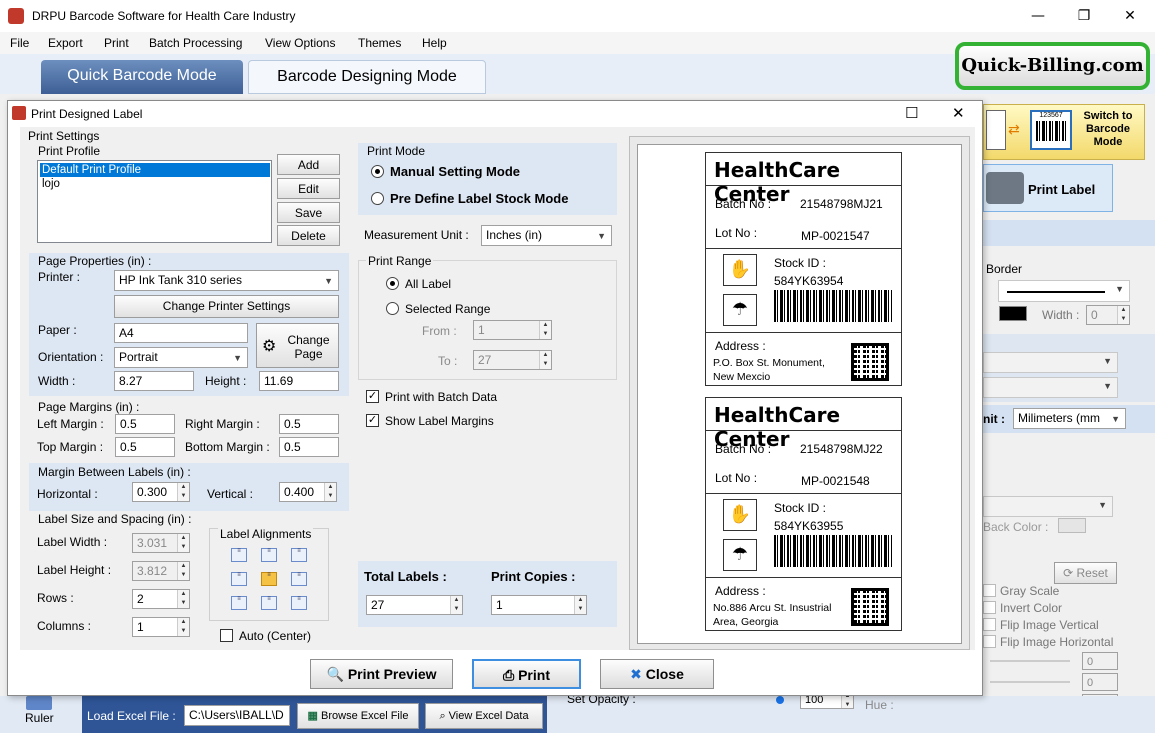 The height and width of the screenshot is (733, 1155). I want to click on show-label-margins-checkbox: ✓, so click(372, 420).